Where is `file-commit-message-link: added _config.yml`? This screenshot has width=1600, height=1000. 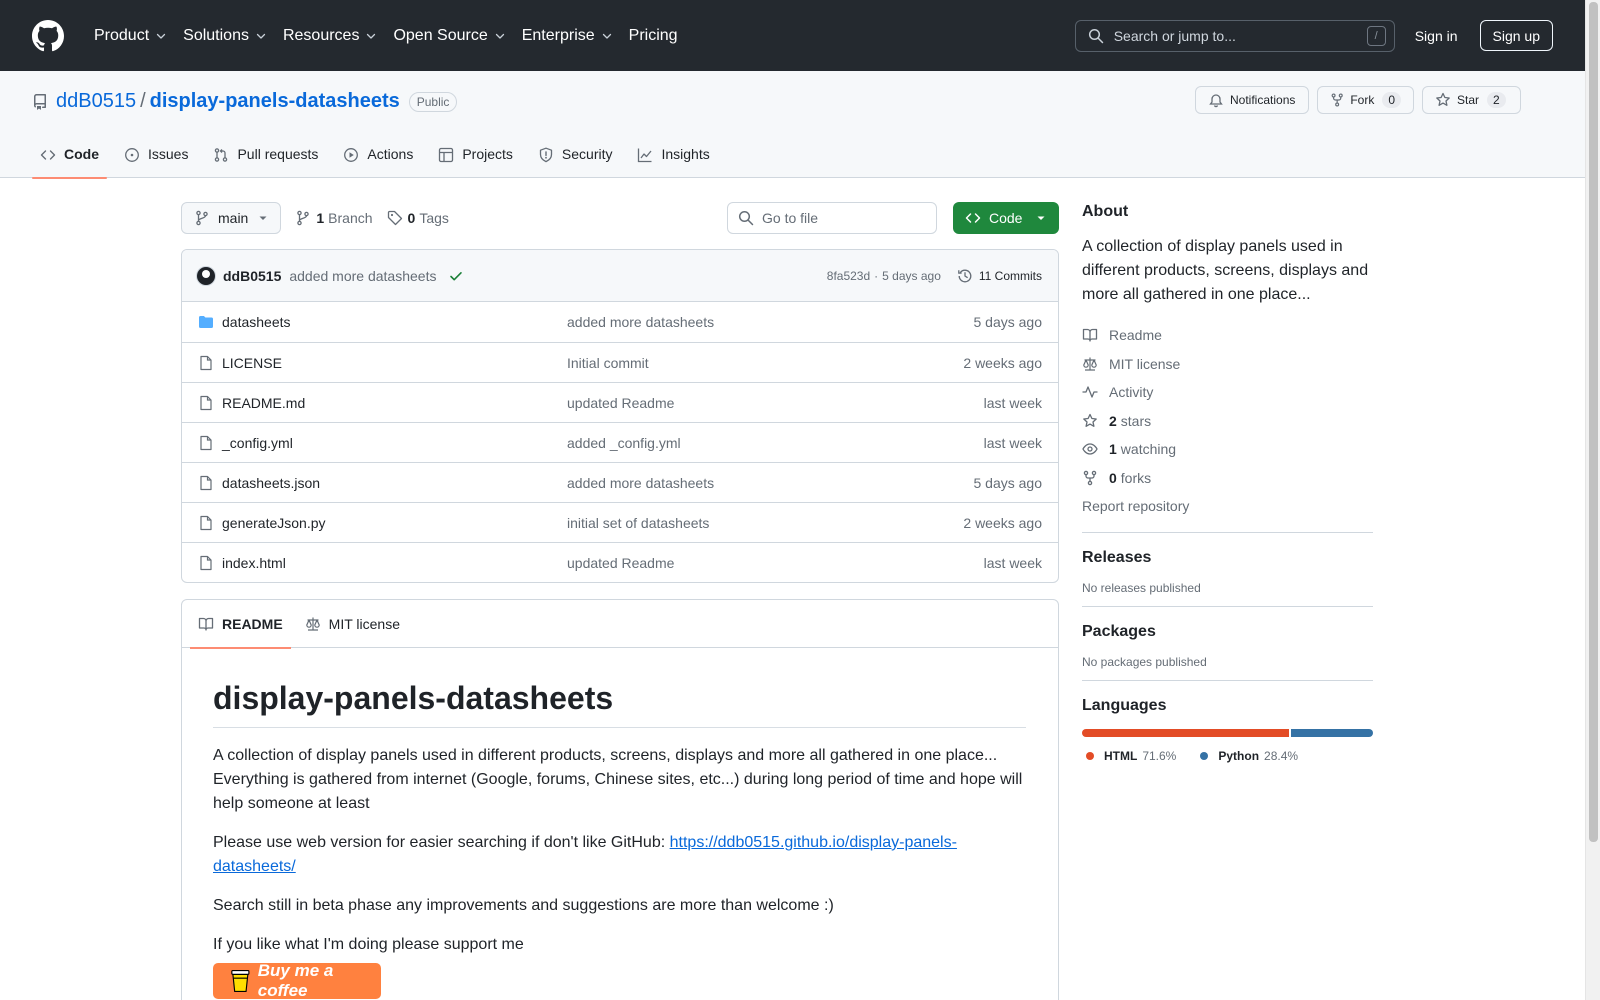
file-commit-message-link: added _config.yml is located at coordinates (775, 443).